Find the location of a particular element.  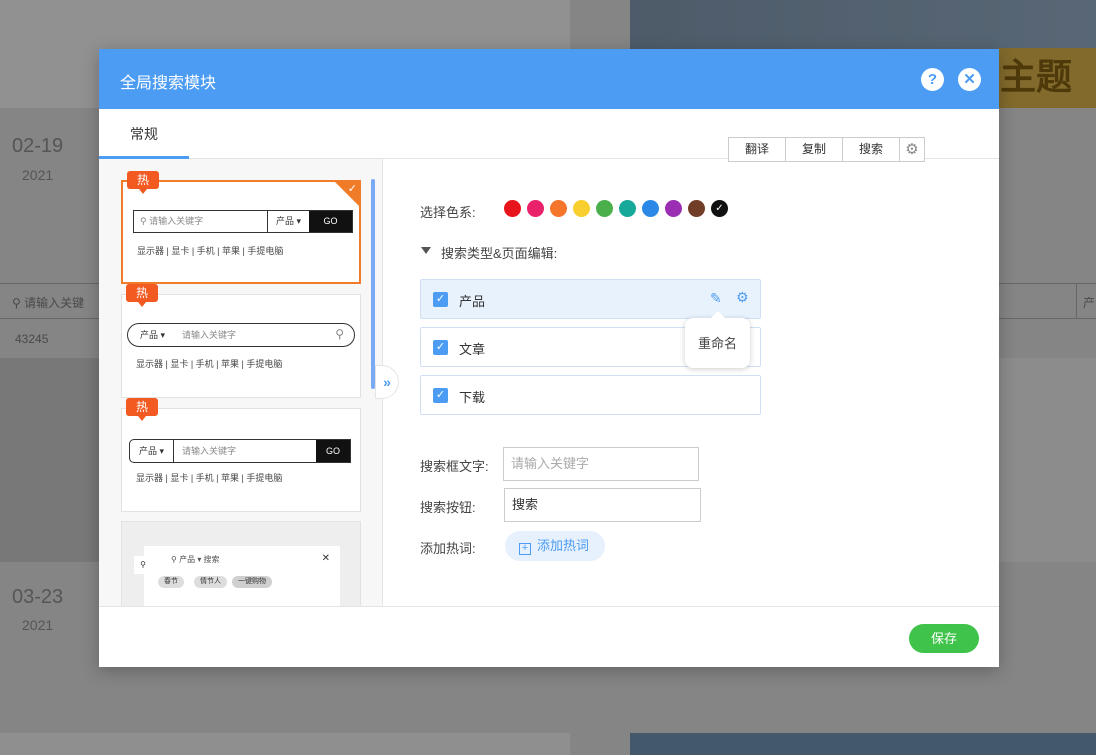

expand-panel-button: » is located at coordinates (387, 382).